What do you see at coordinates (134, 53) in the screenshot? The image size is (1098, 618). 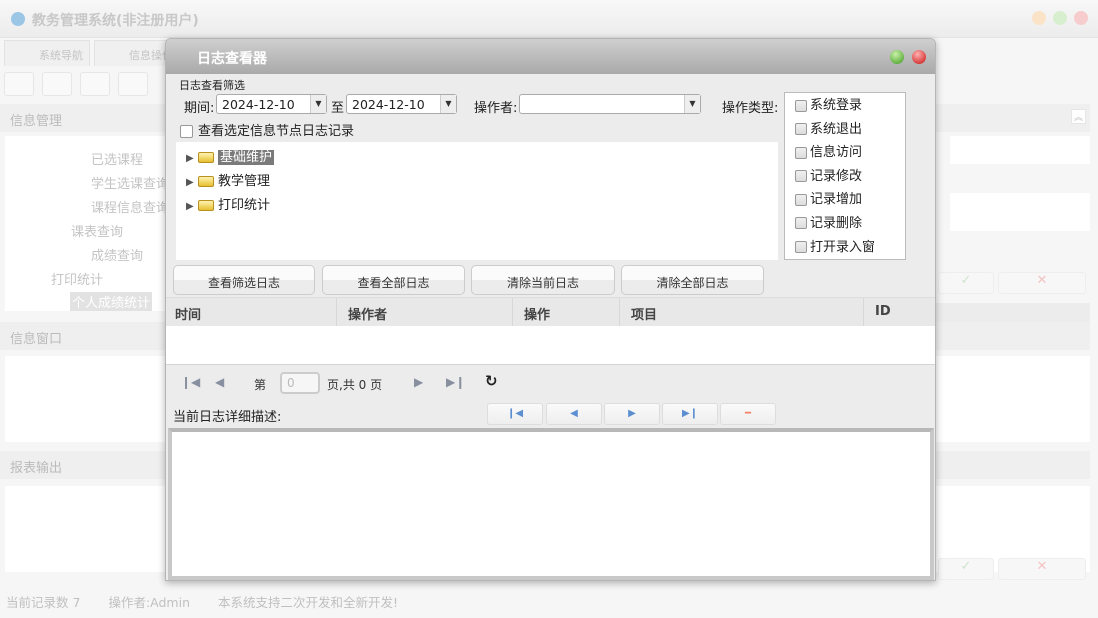 I see `tab-info-ops: 信息操作` at bounding box center [134, 53].